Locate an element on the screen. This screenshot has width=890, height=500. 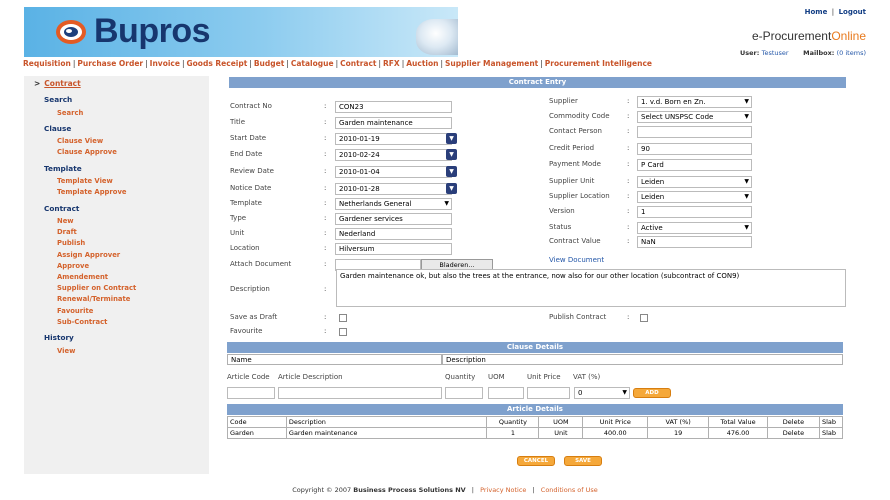
menu-item-procurement-intelligence: Procurement Intelligence is located at coordinates (598, 63).